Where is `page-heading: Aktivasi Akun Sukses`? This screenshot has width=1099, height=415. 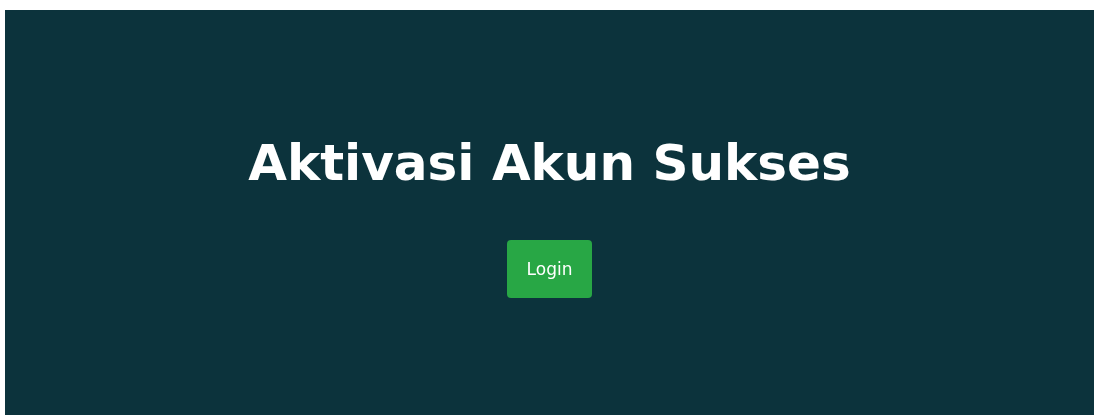
page-heading: Aktivasi Akun Sukses is located at coordinates (549, 163).